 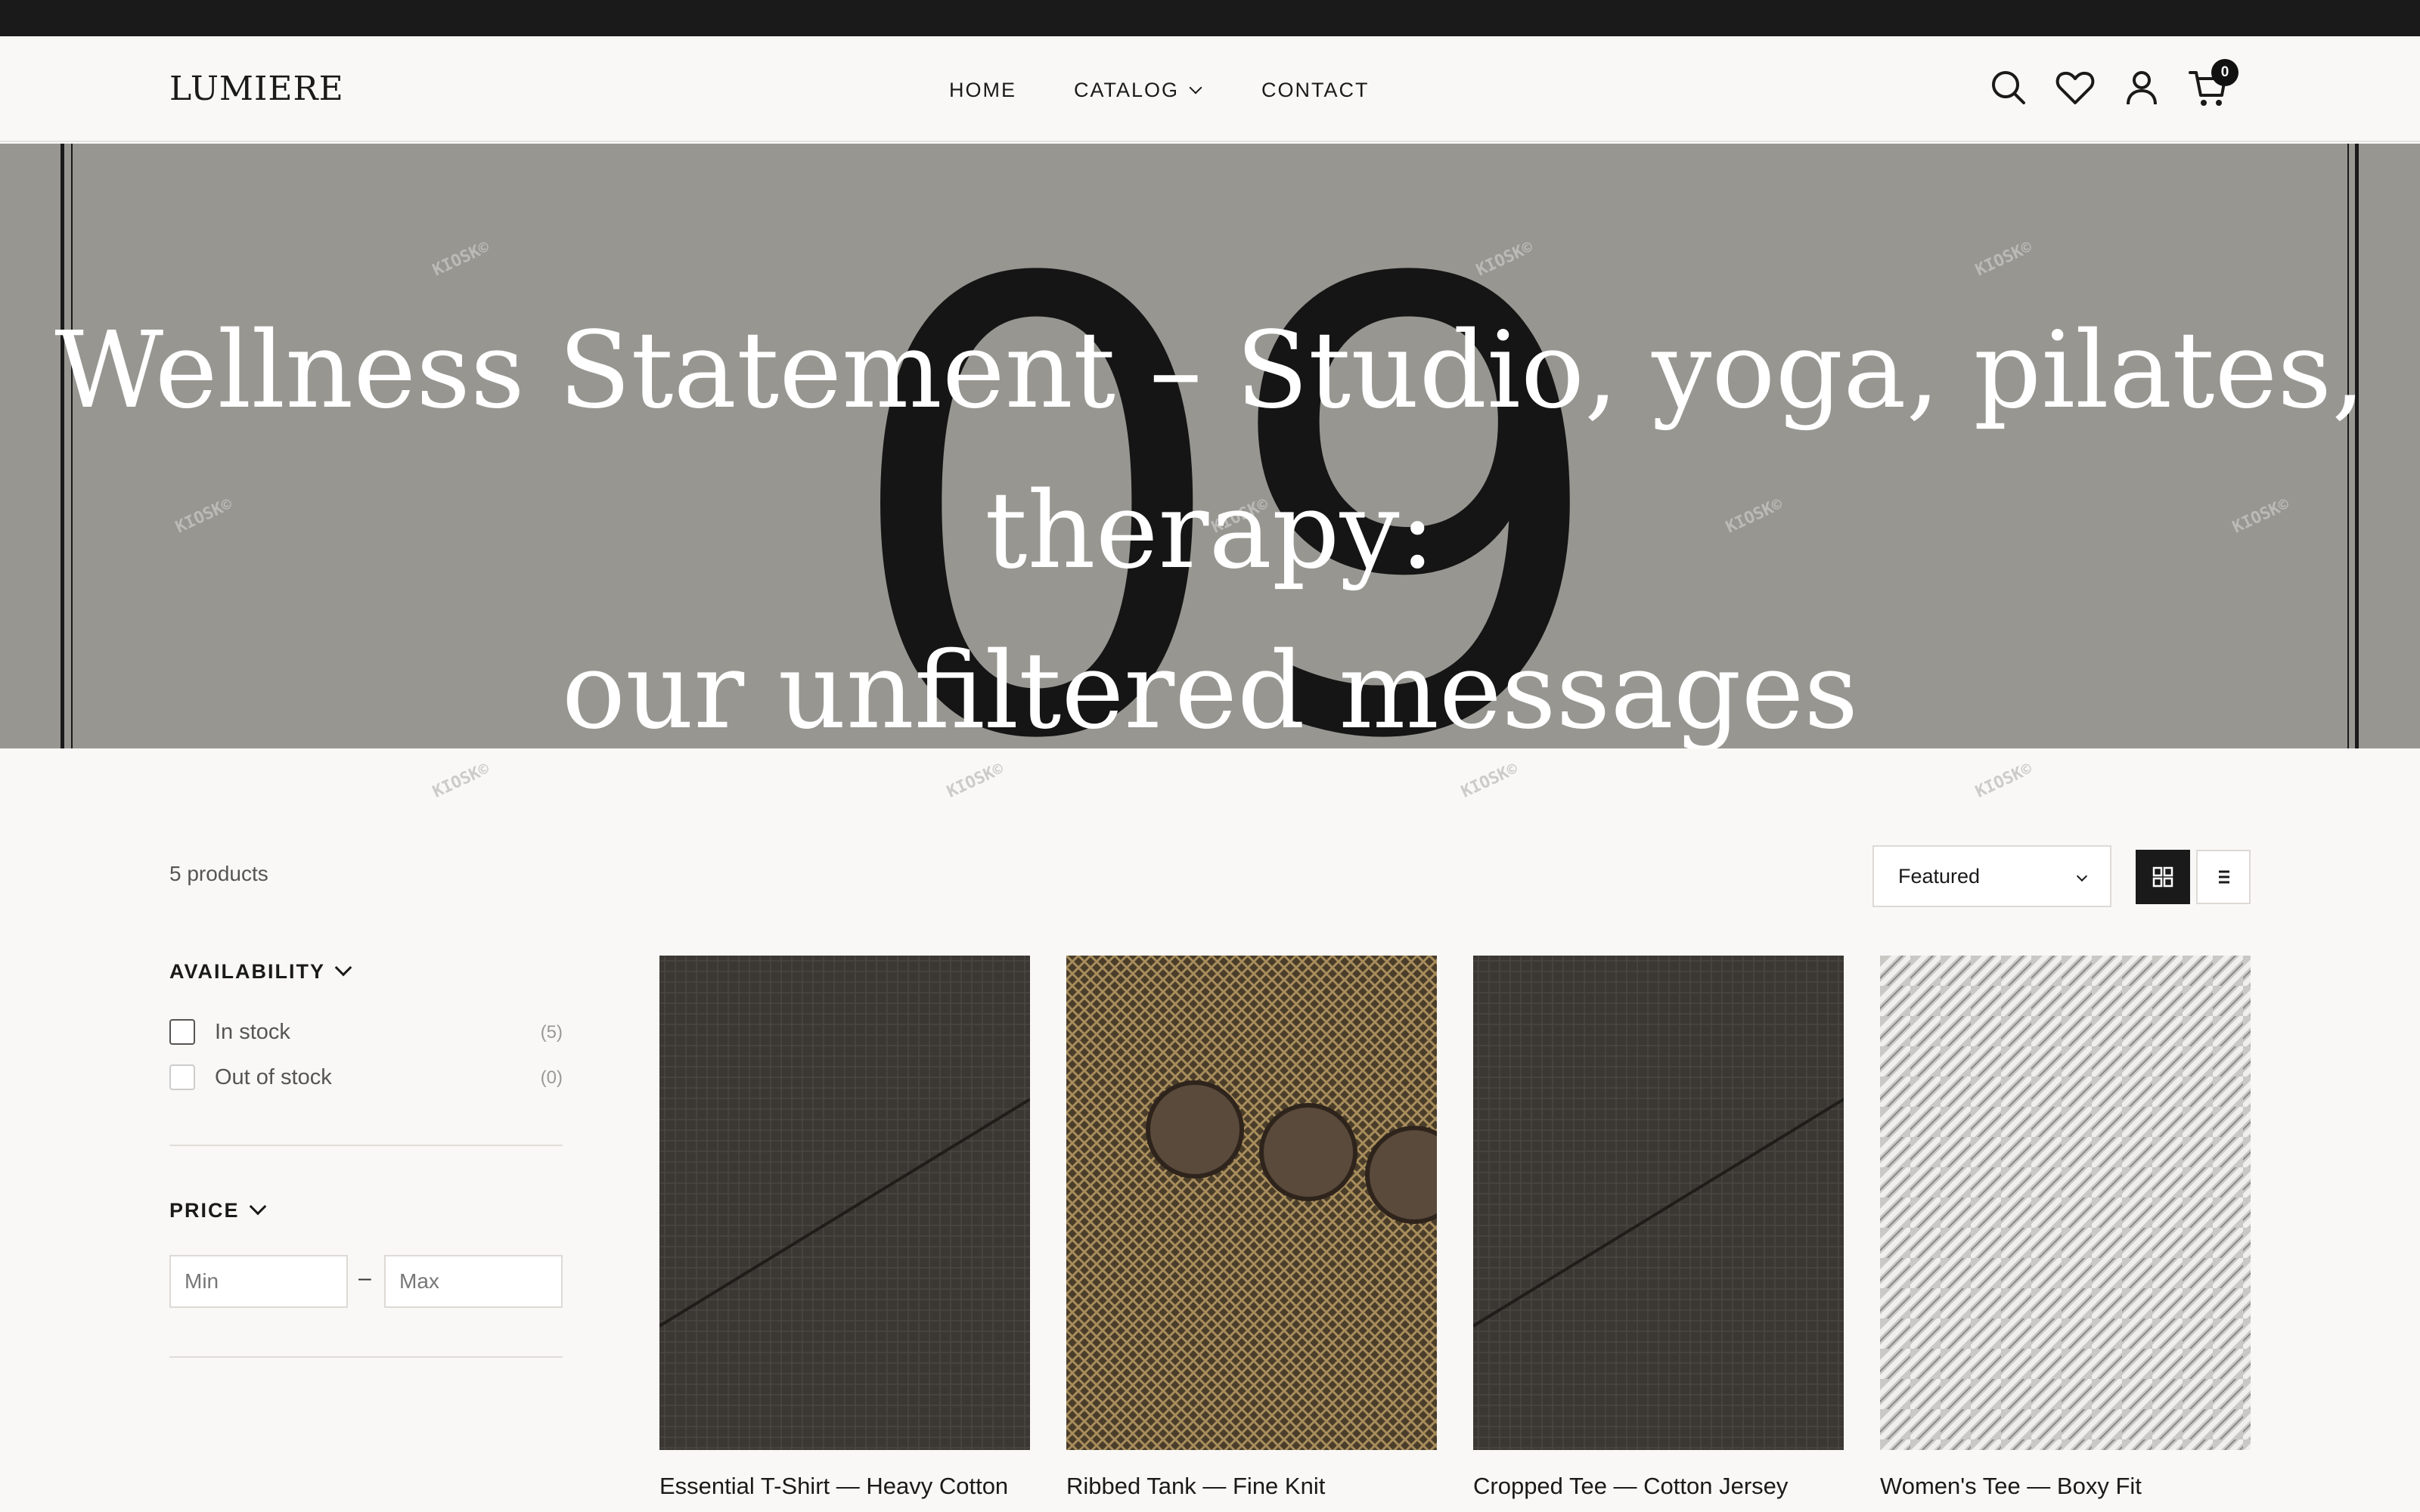 I want to click on product-title: Essential T-Shirt — Heavy Cotton, so click(x=844, y=1487).